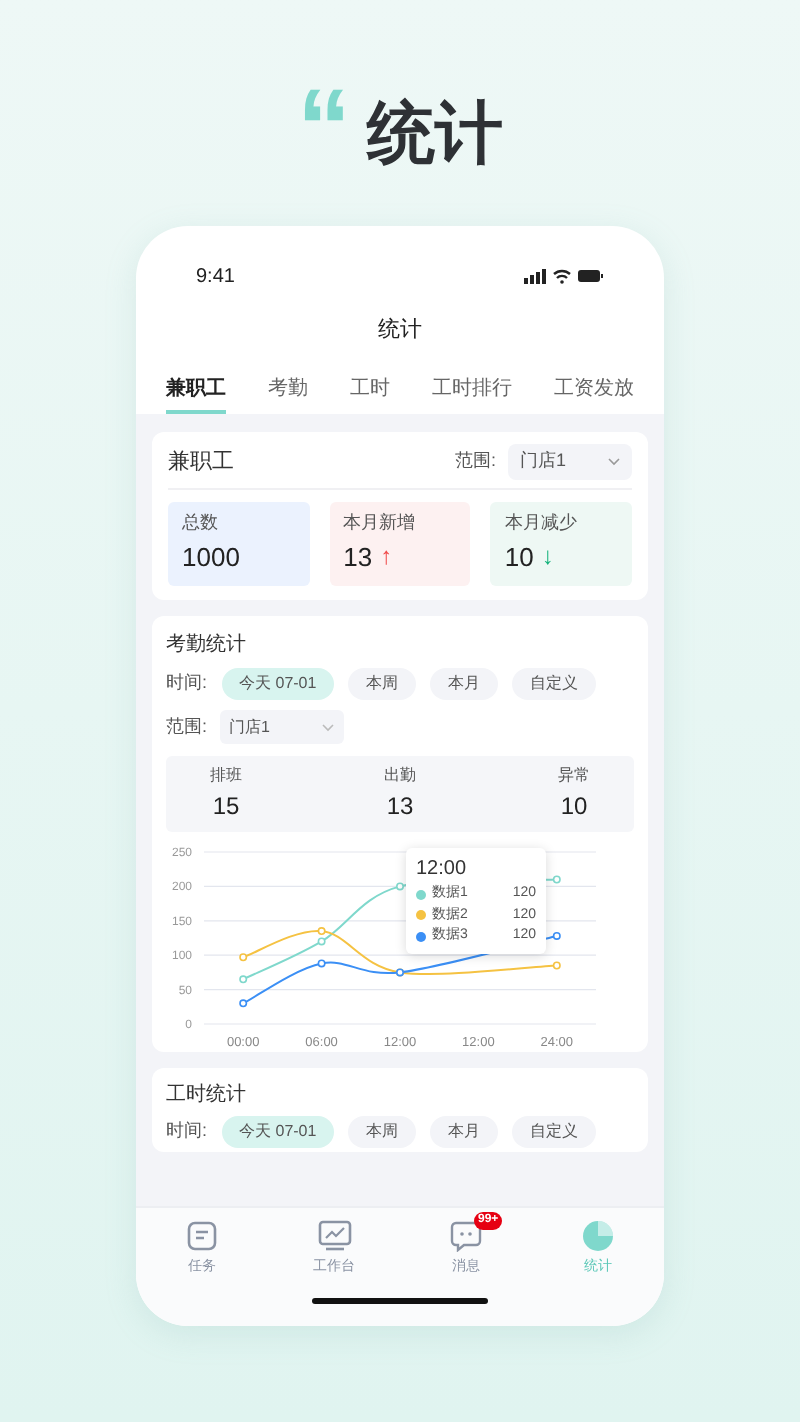  I want to click on tab: 考勤, so click(288, 394).